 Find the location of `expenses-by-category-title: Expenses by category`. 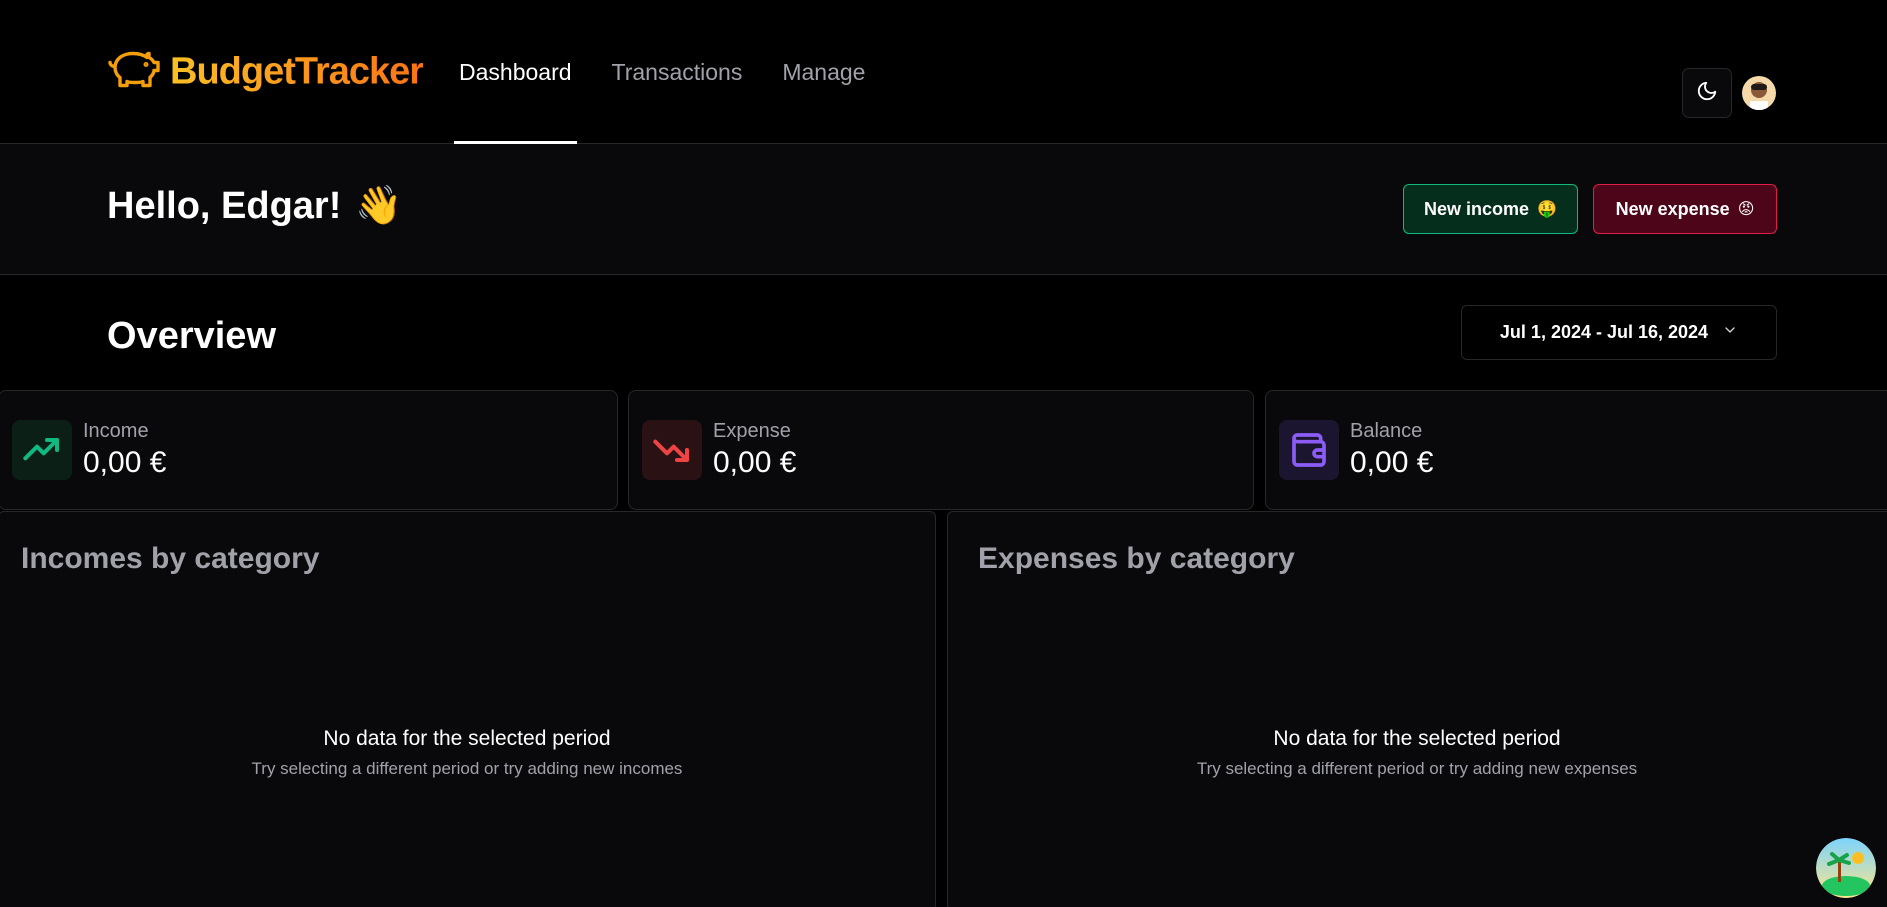

expenses-by-category-title: Expenses by category is located at coordinates (1136, 558).